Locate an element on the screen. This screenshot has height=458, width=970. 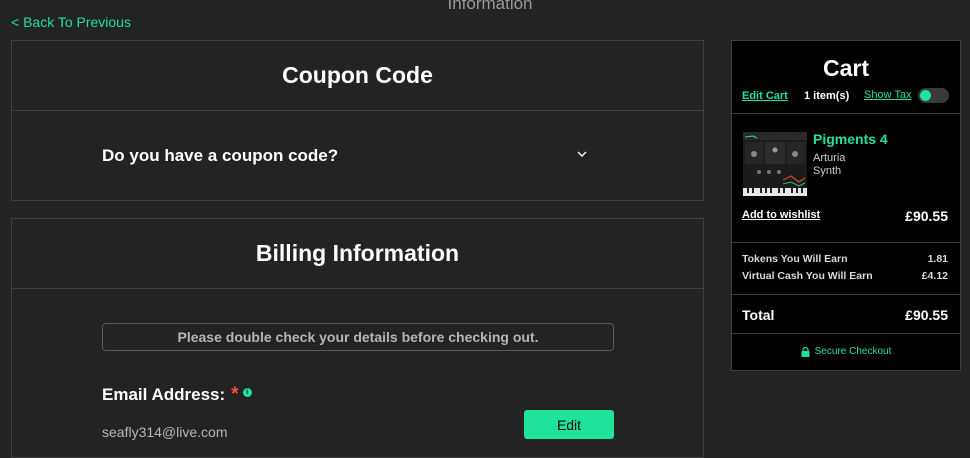
coupon-question: Do you have a coupon code? is located at coordinates (220, 155).